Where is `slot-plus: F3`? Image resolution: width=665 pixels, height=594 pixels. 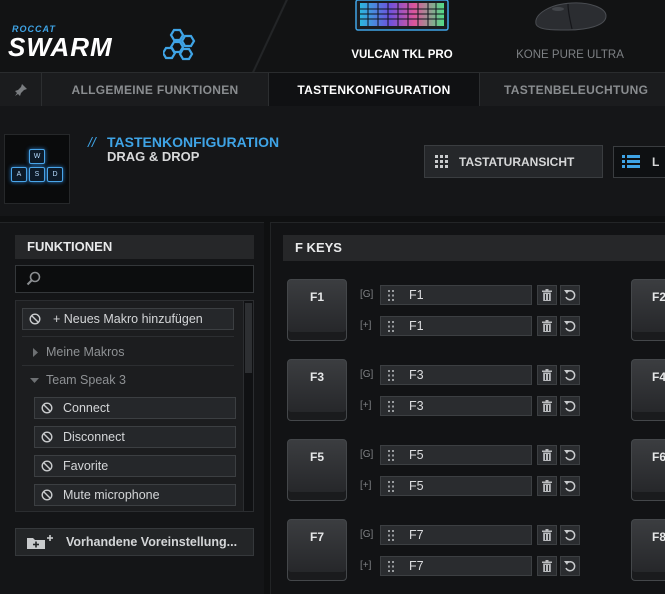 slot-plus: F3 is located at coordinates (456, 406).